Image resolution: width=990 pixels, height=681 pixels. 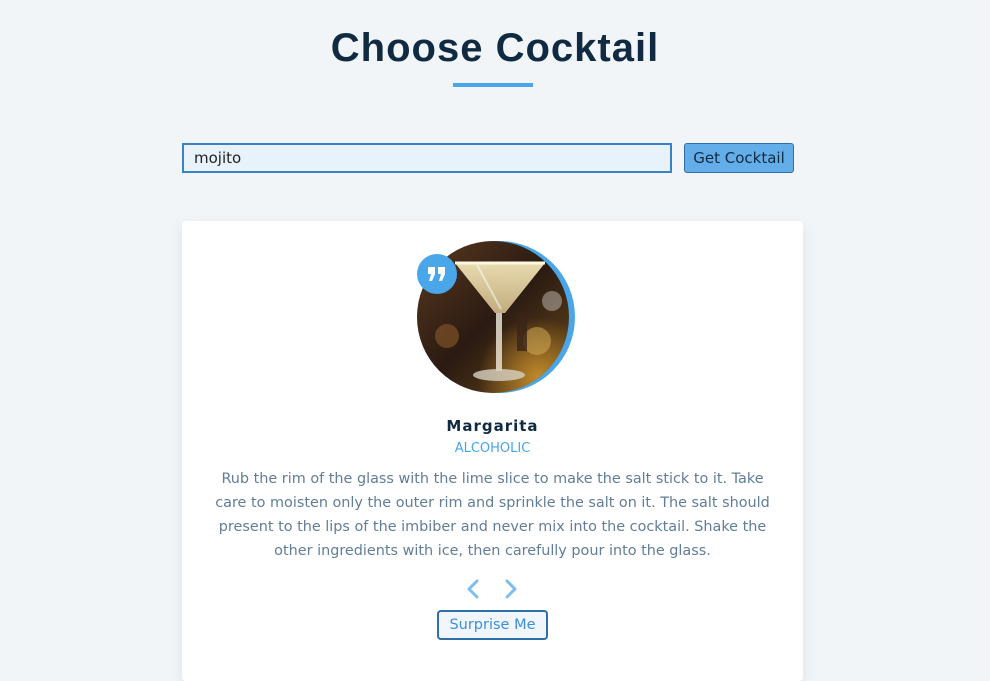 What do you see at coordinates (496, 318) in the screenshot?
I see `image-container` at bounding box center [496, 318].